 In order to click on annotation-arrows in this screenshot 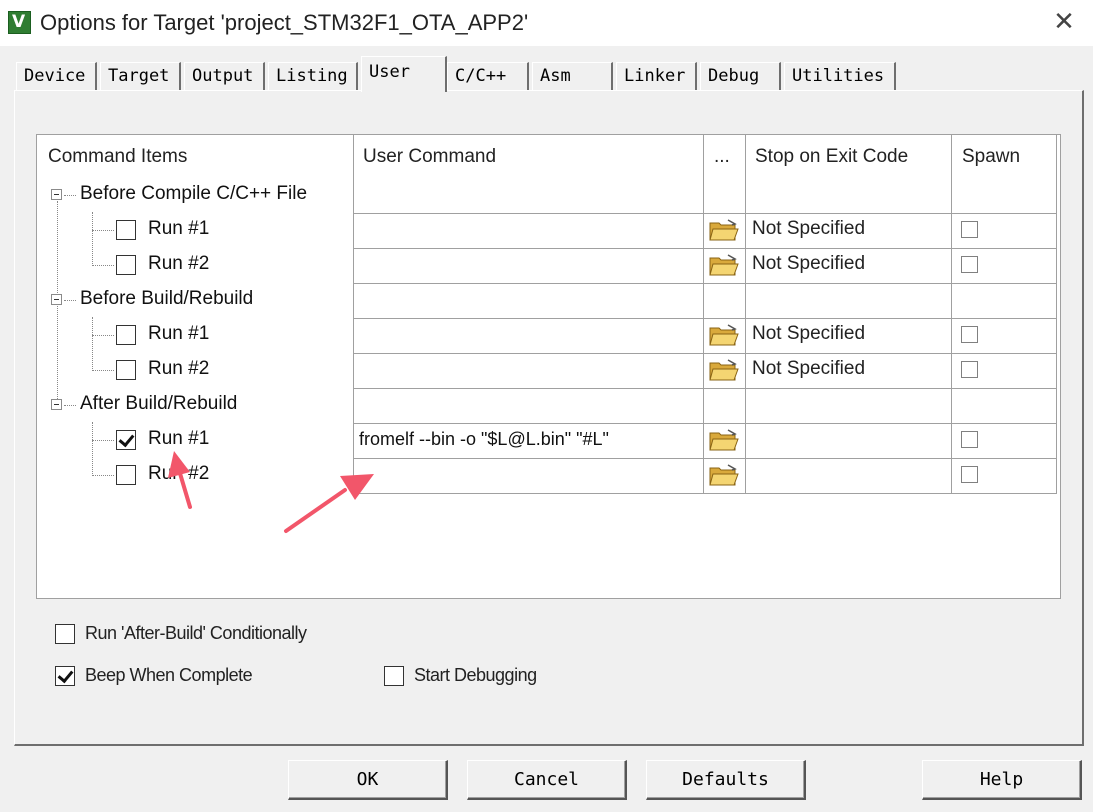, I will do `click(271, 492)`.